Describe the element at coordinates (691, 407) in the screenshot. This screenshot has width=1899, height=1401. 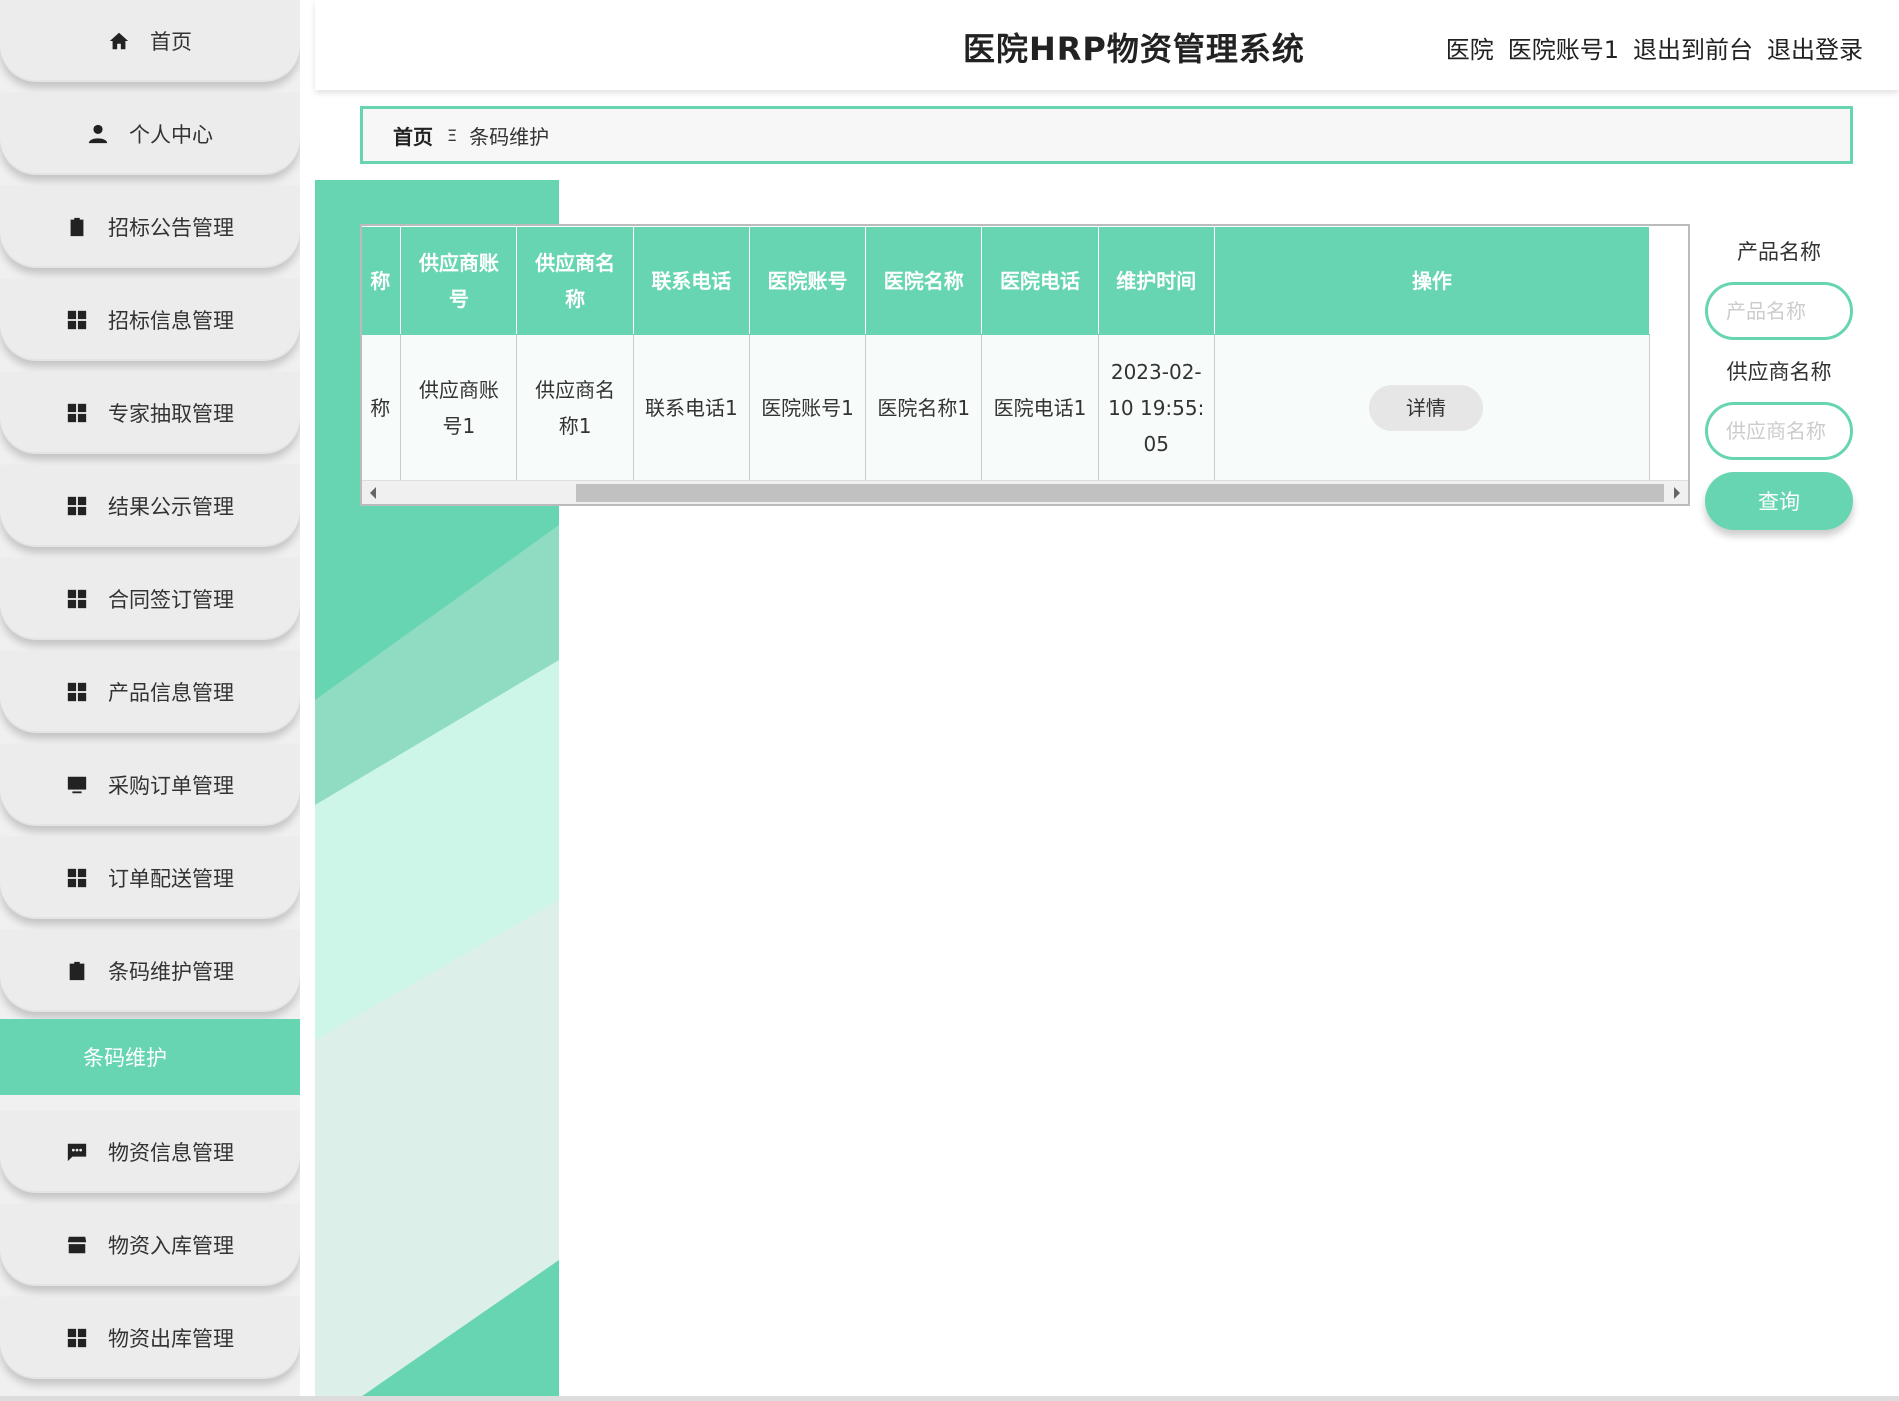
I see `cell-phone: 联系电话1` at that location.